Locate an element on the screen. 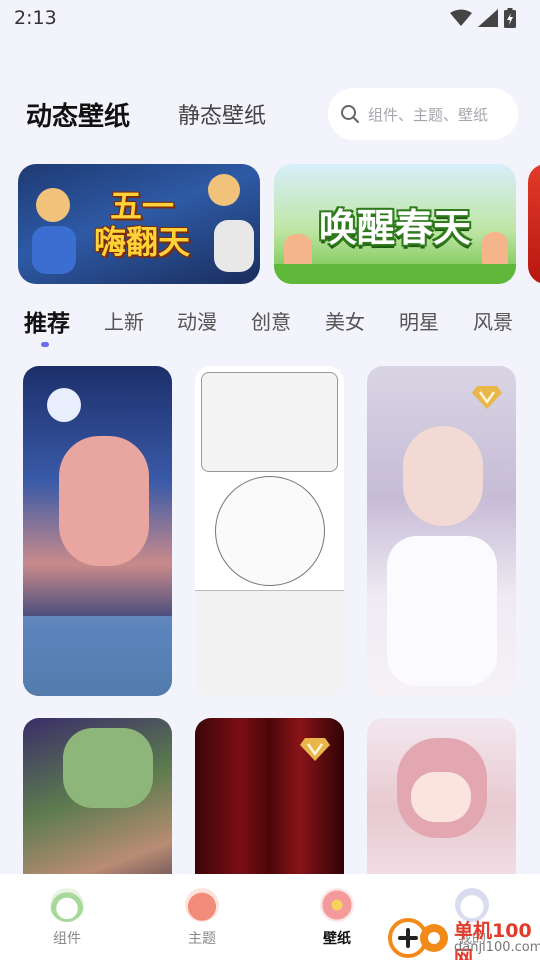 The image size is (540, 960). category-celebrity: 明星 is located at coordinates (419, 320).